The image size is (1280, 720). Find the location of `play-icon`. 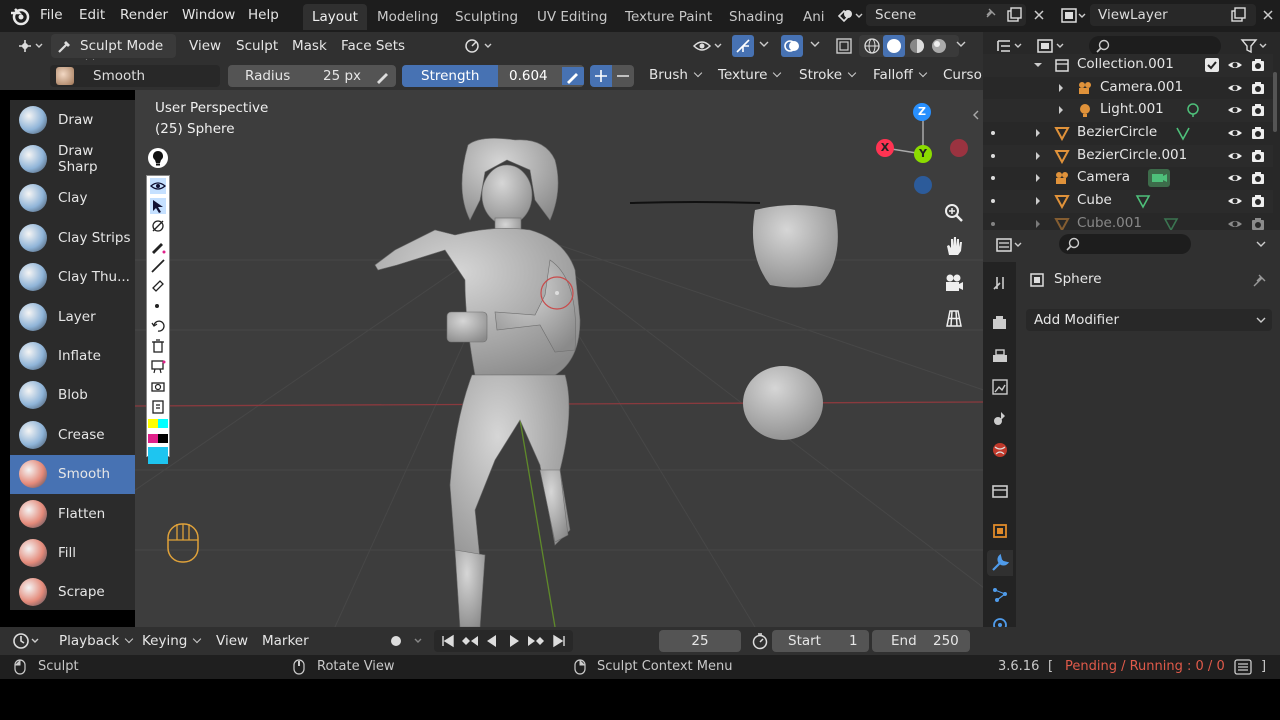

play-icon is located at coordinates (514, 641).